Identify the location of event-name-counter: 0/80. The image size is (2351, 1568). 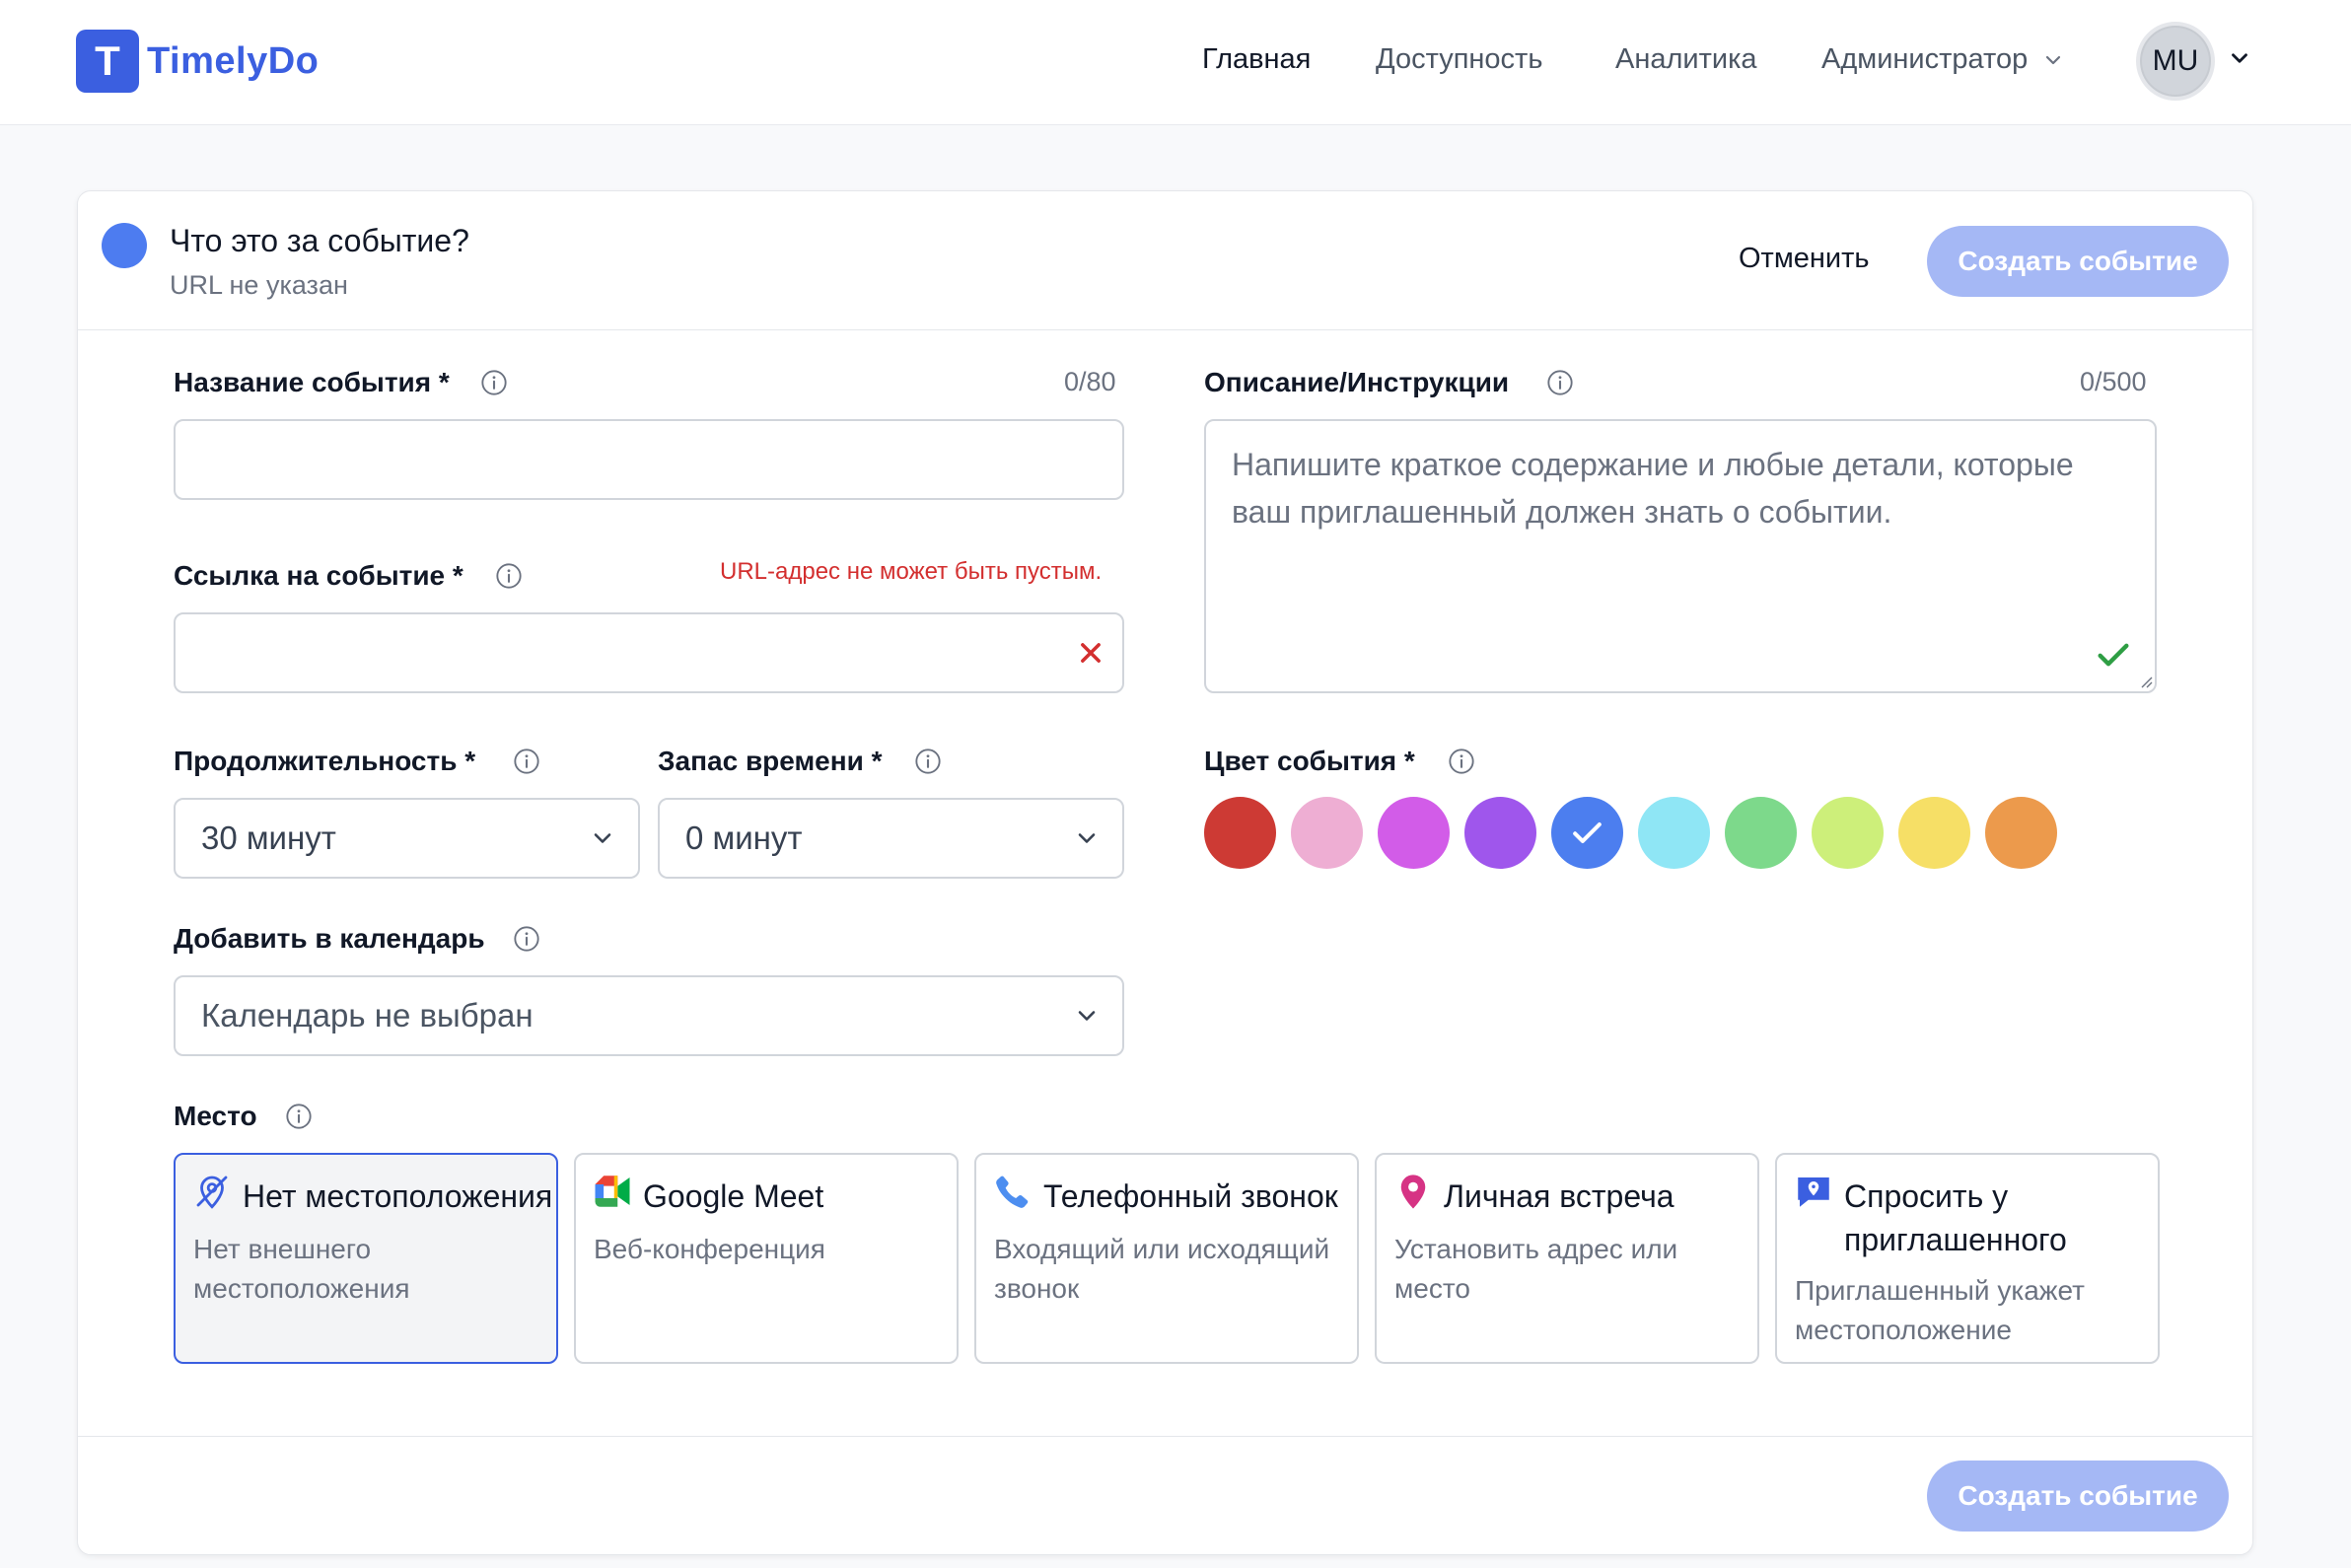
(1090, 381).